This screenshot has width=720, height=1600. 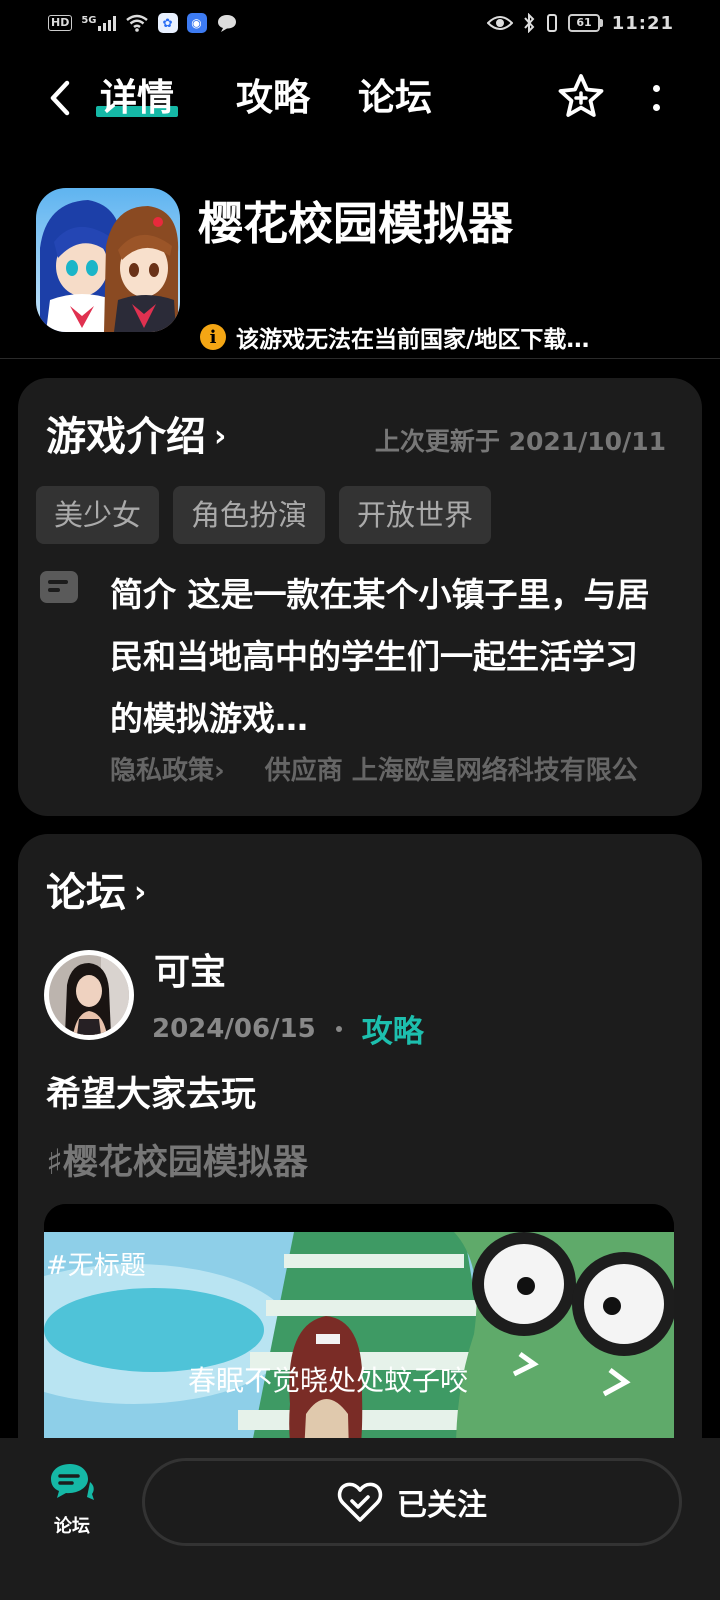 What do you see at coordinates (642, 23) in the screenshot?
I see `clock: 11:21` at bounding box center [642, 23].